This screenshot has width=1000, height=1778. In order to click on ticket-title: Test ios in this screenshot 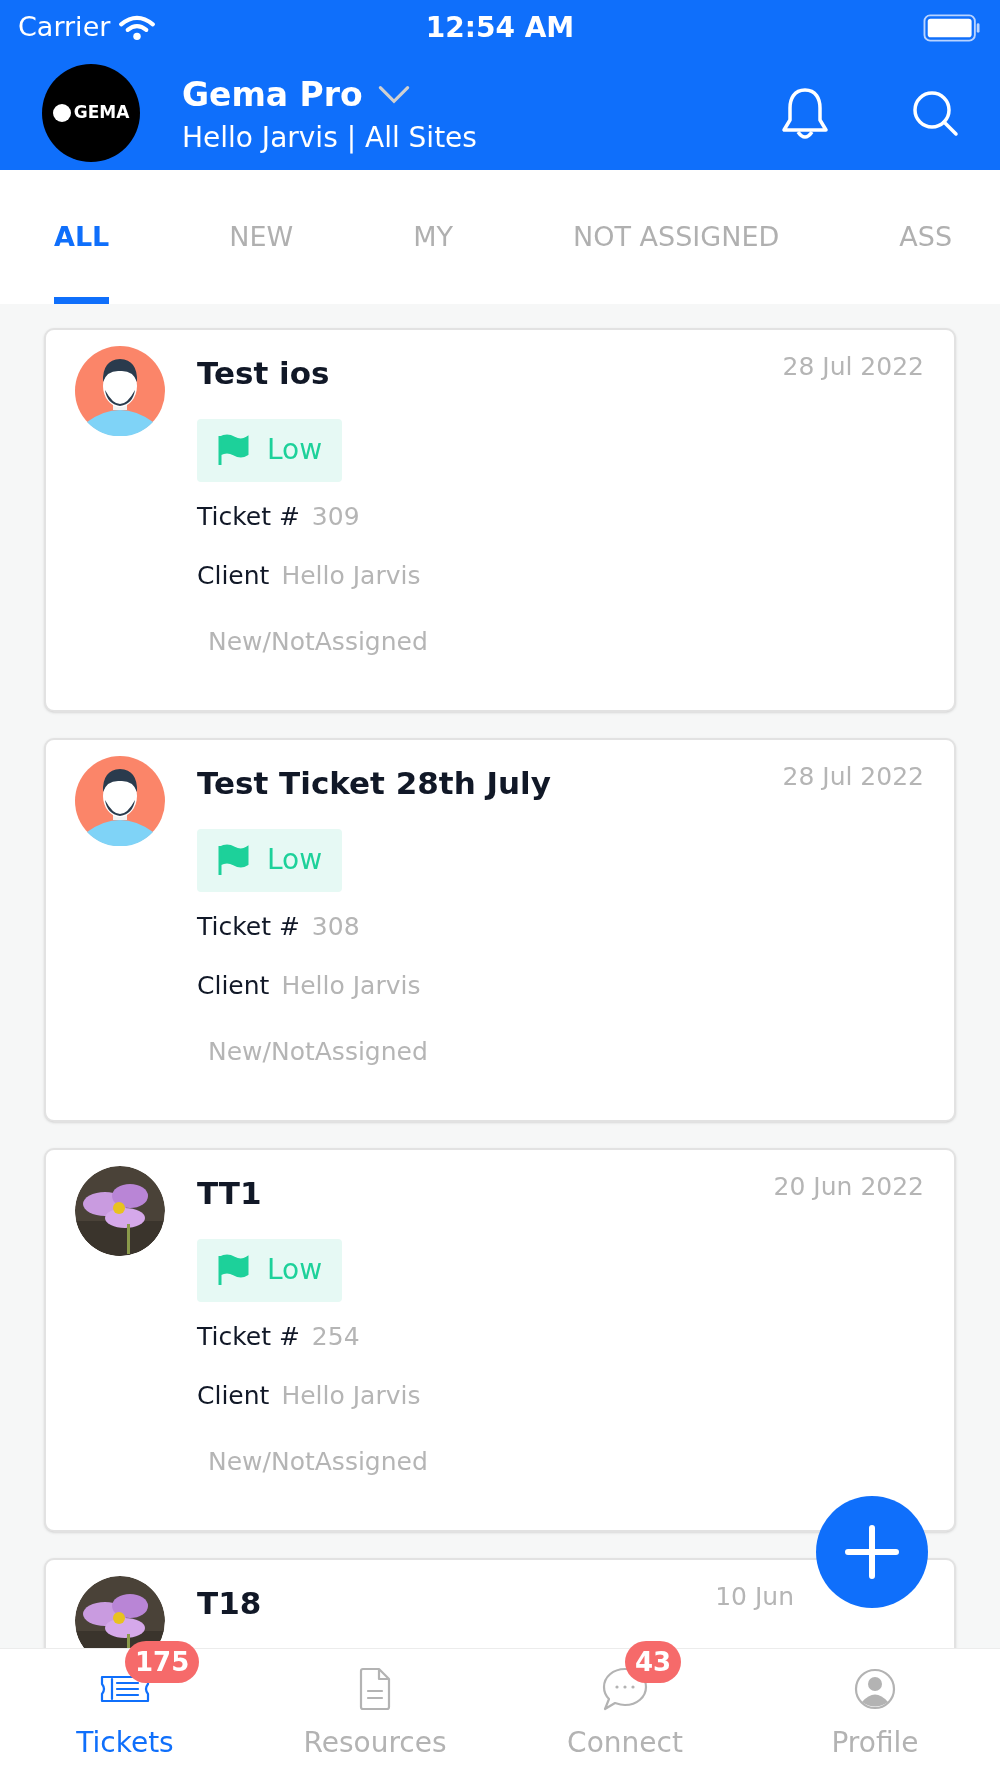, I will do `click(263, 373)`.